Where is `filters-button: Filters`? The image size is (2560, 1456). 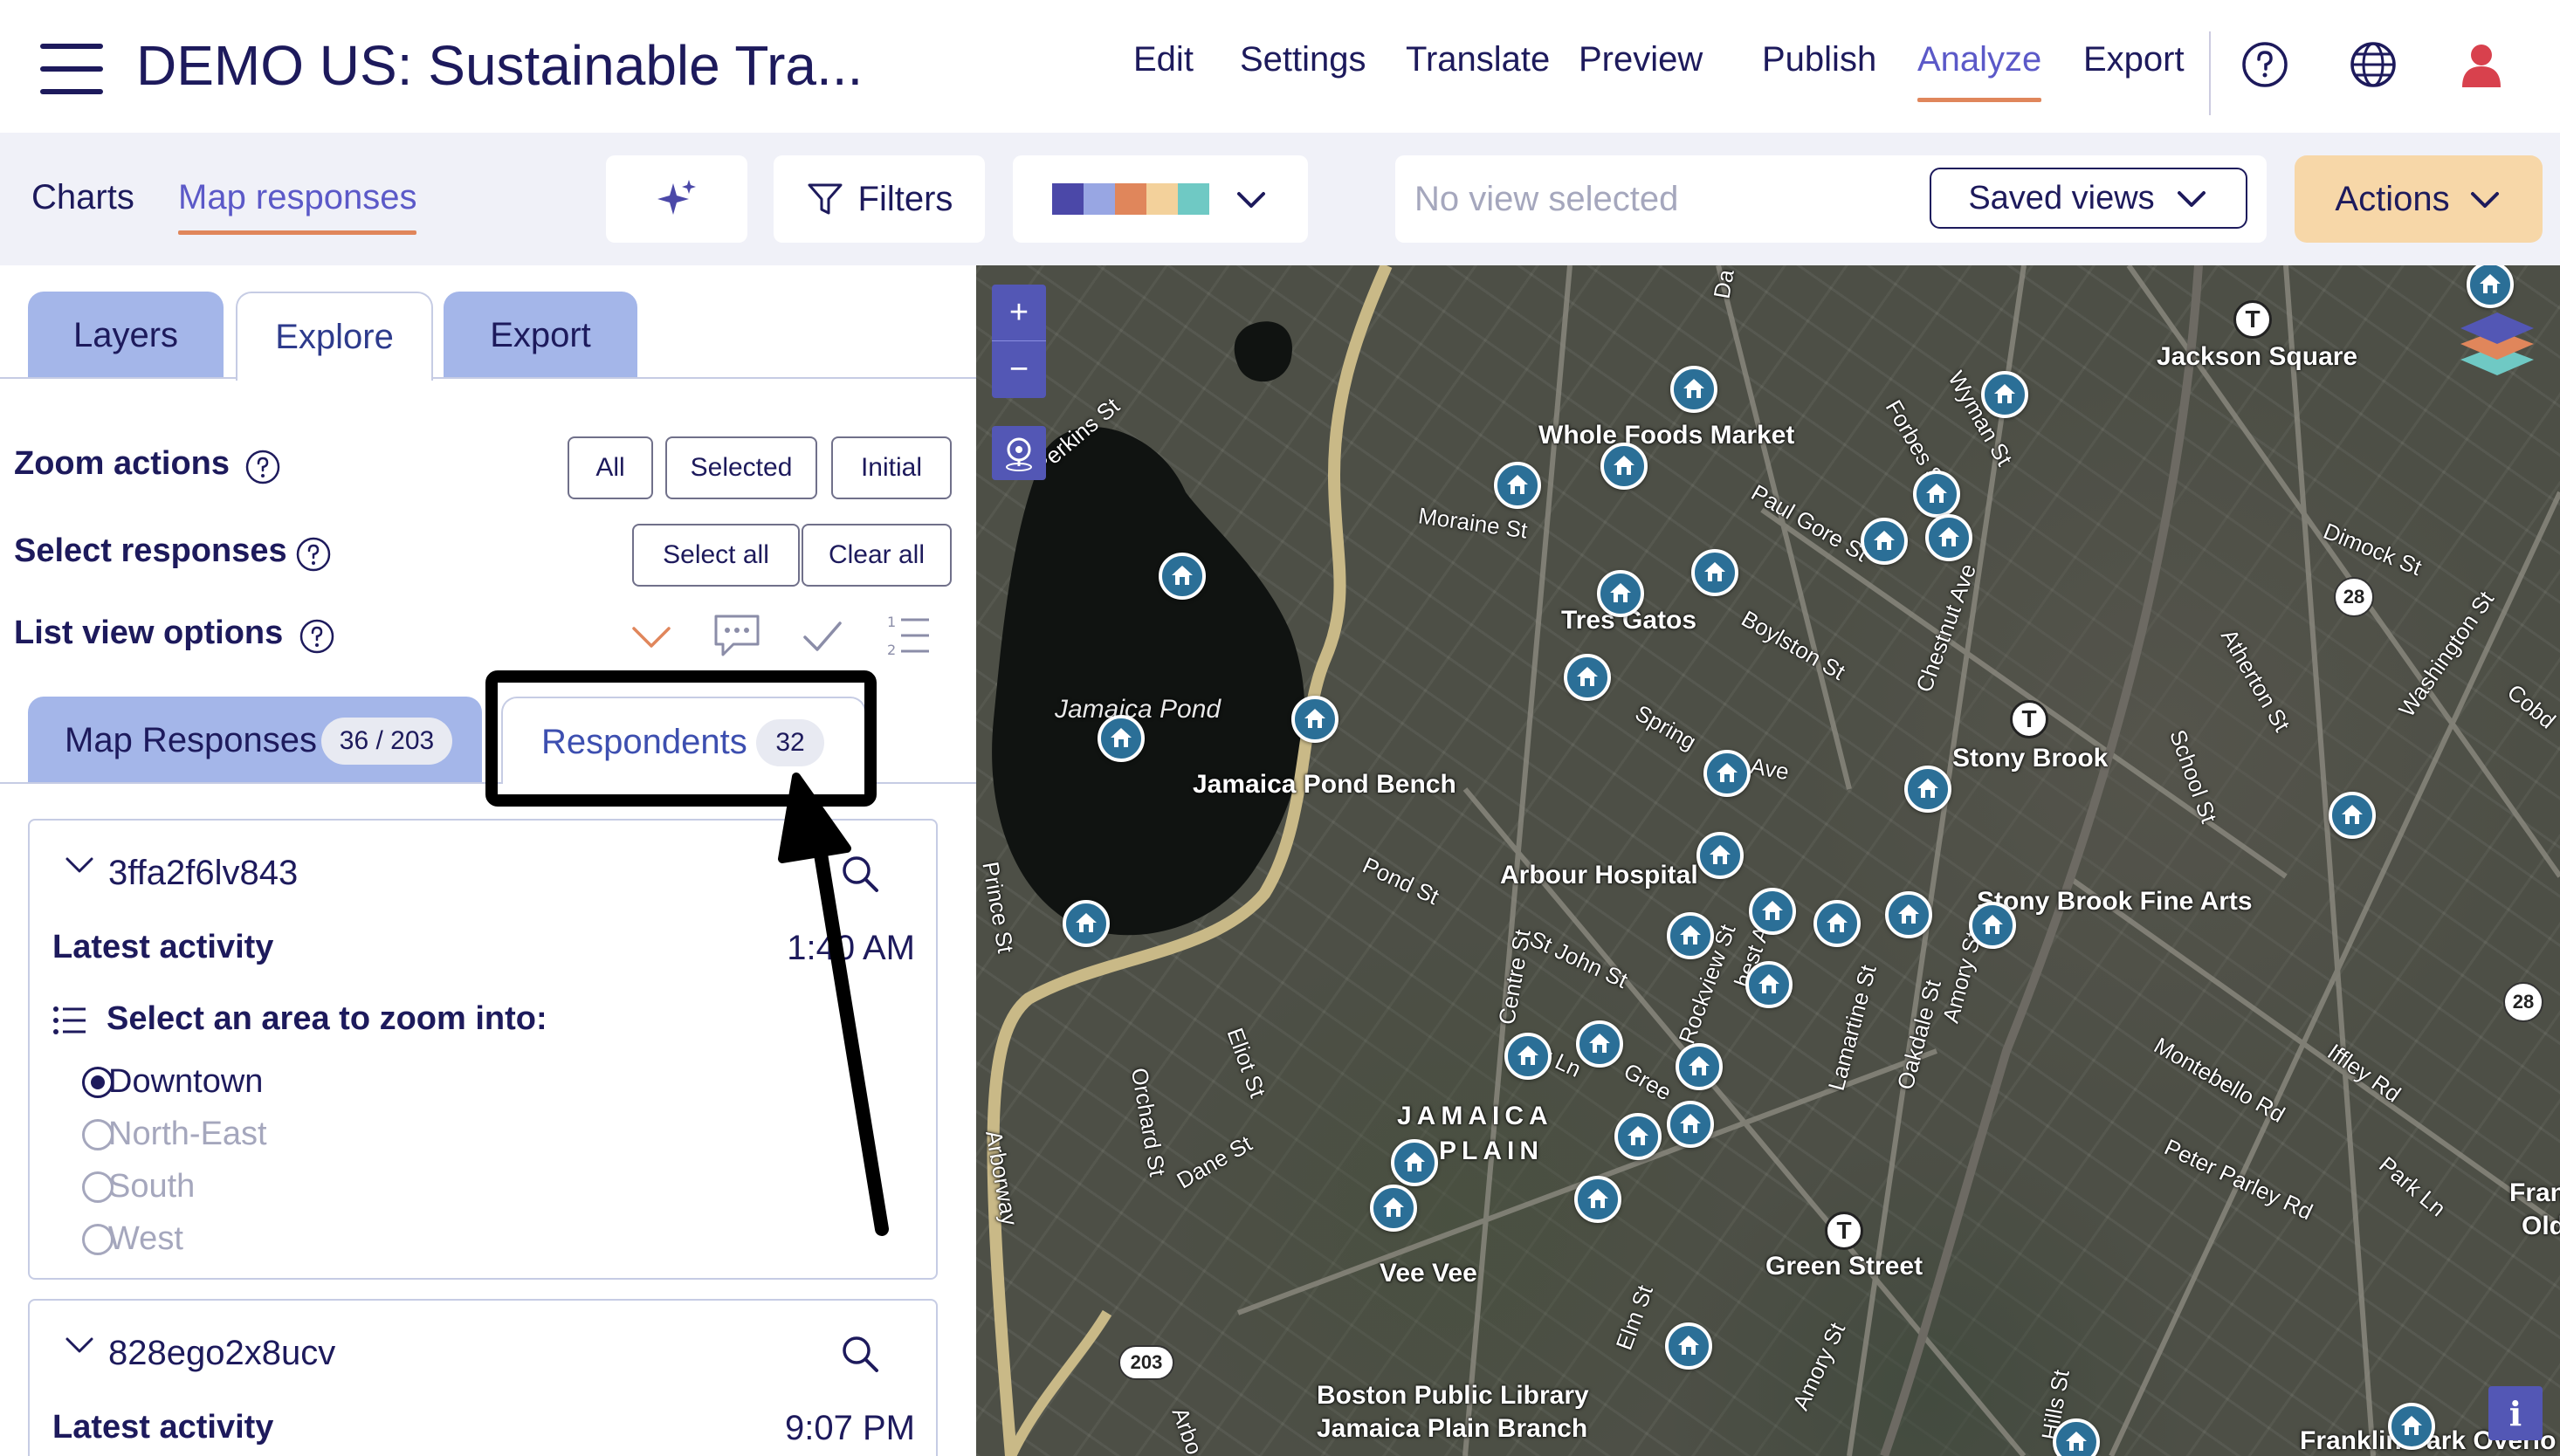
filters-button: Filters is located at coordinates (879, 199).